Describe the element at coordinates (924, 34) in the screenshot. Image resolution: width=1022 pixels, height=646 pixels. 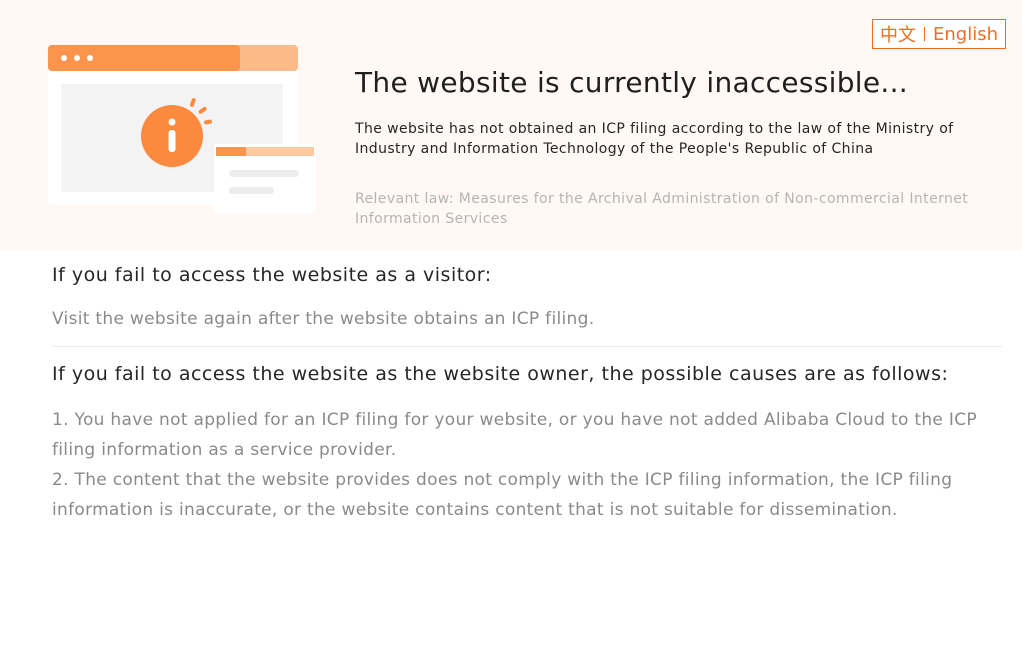
I see `language-divider` at that location.